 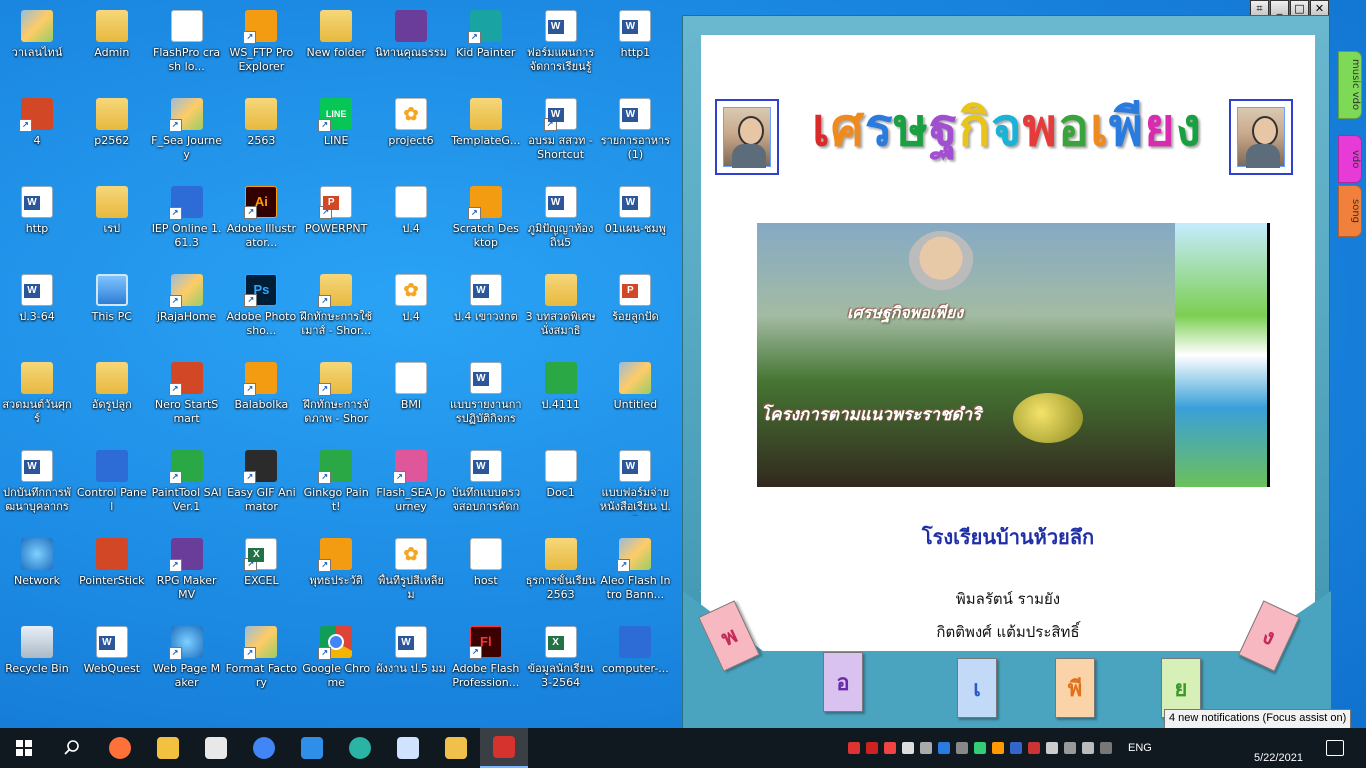 What do you see at coordinates (112, 310) in the screenshot?
I see `desktop-icon: This PC` at bounding box center [112, 310].